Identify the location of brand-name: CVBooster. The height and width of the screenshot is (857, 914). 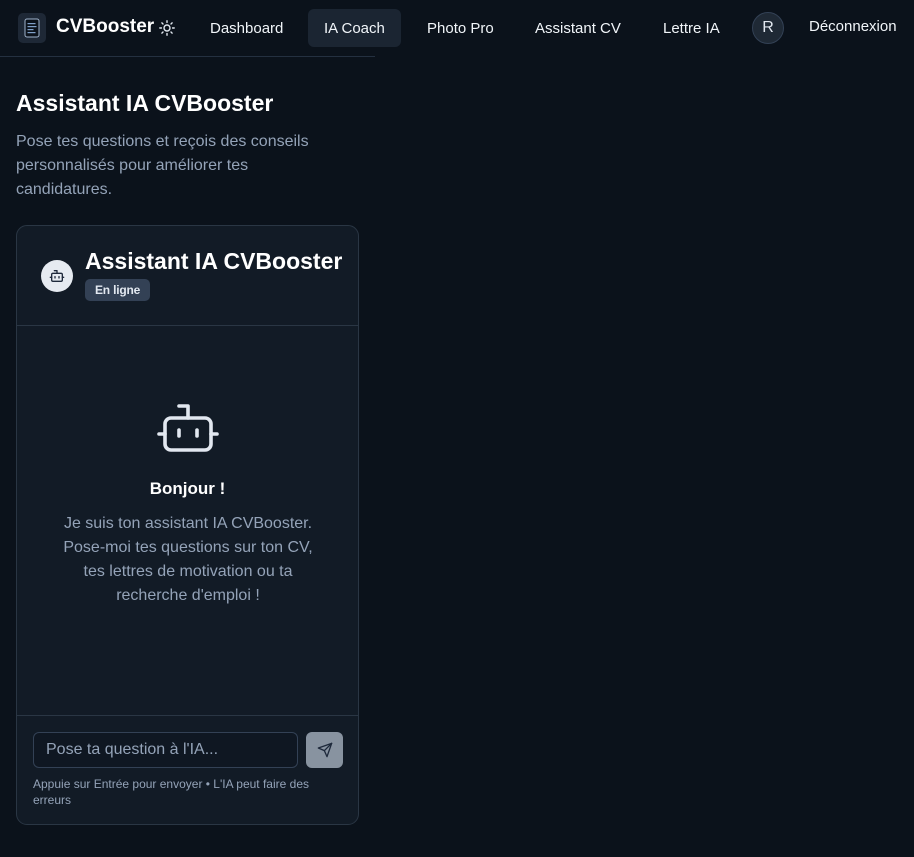
(105, 27).